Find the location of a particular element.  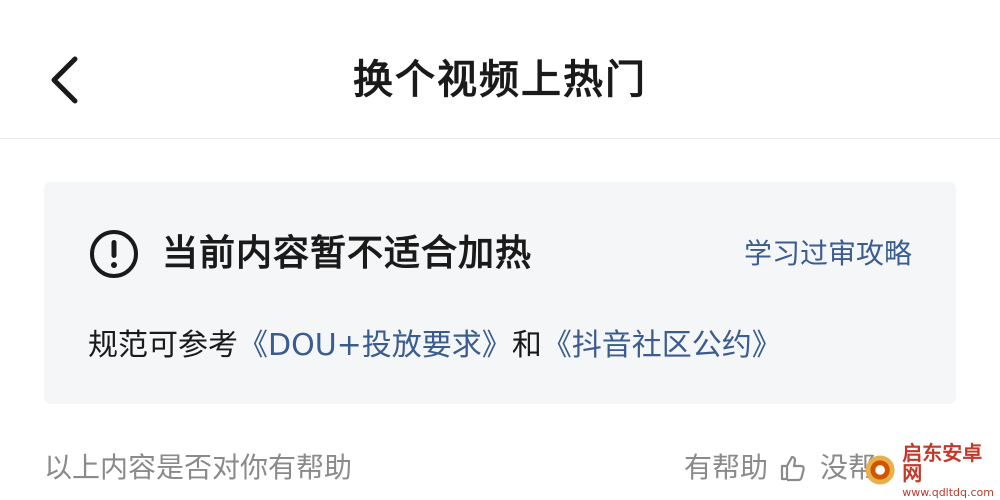

watermark-sub: www.qdltdq.com is located at coordinates (948, 492).